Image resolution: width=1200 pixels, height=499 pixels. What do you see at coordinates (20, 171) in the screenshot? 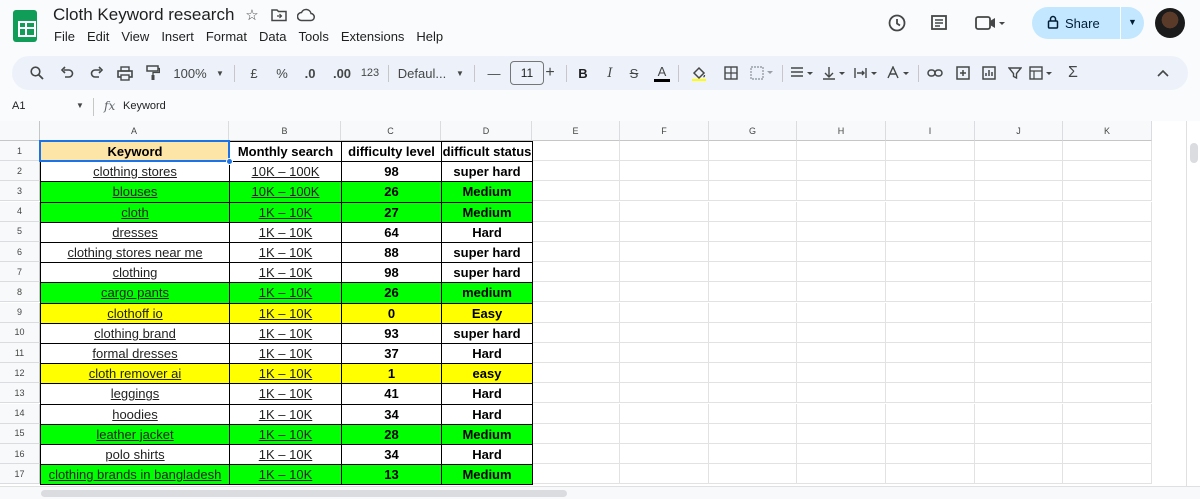
I see `row-header-2: 2` at bounding box center [20, 171].